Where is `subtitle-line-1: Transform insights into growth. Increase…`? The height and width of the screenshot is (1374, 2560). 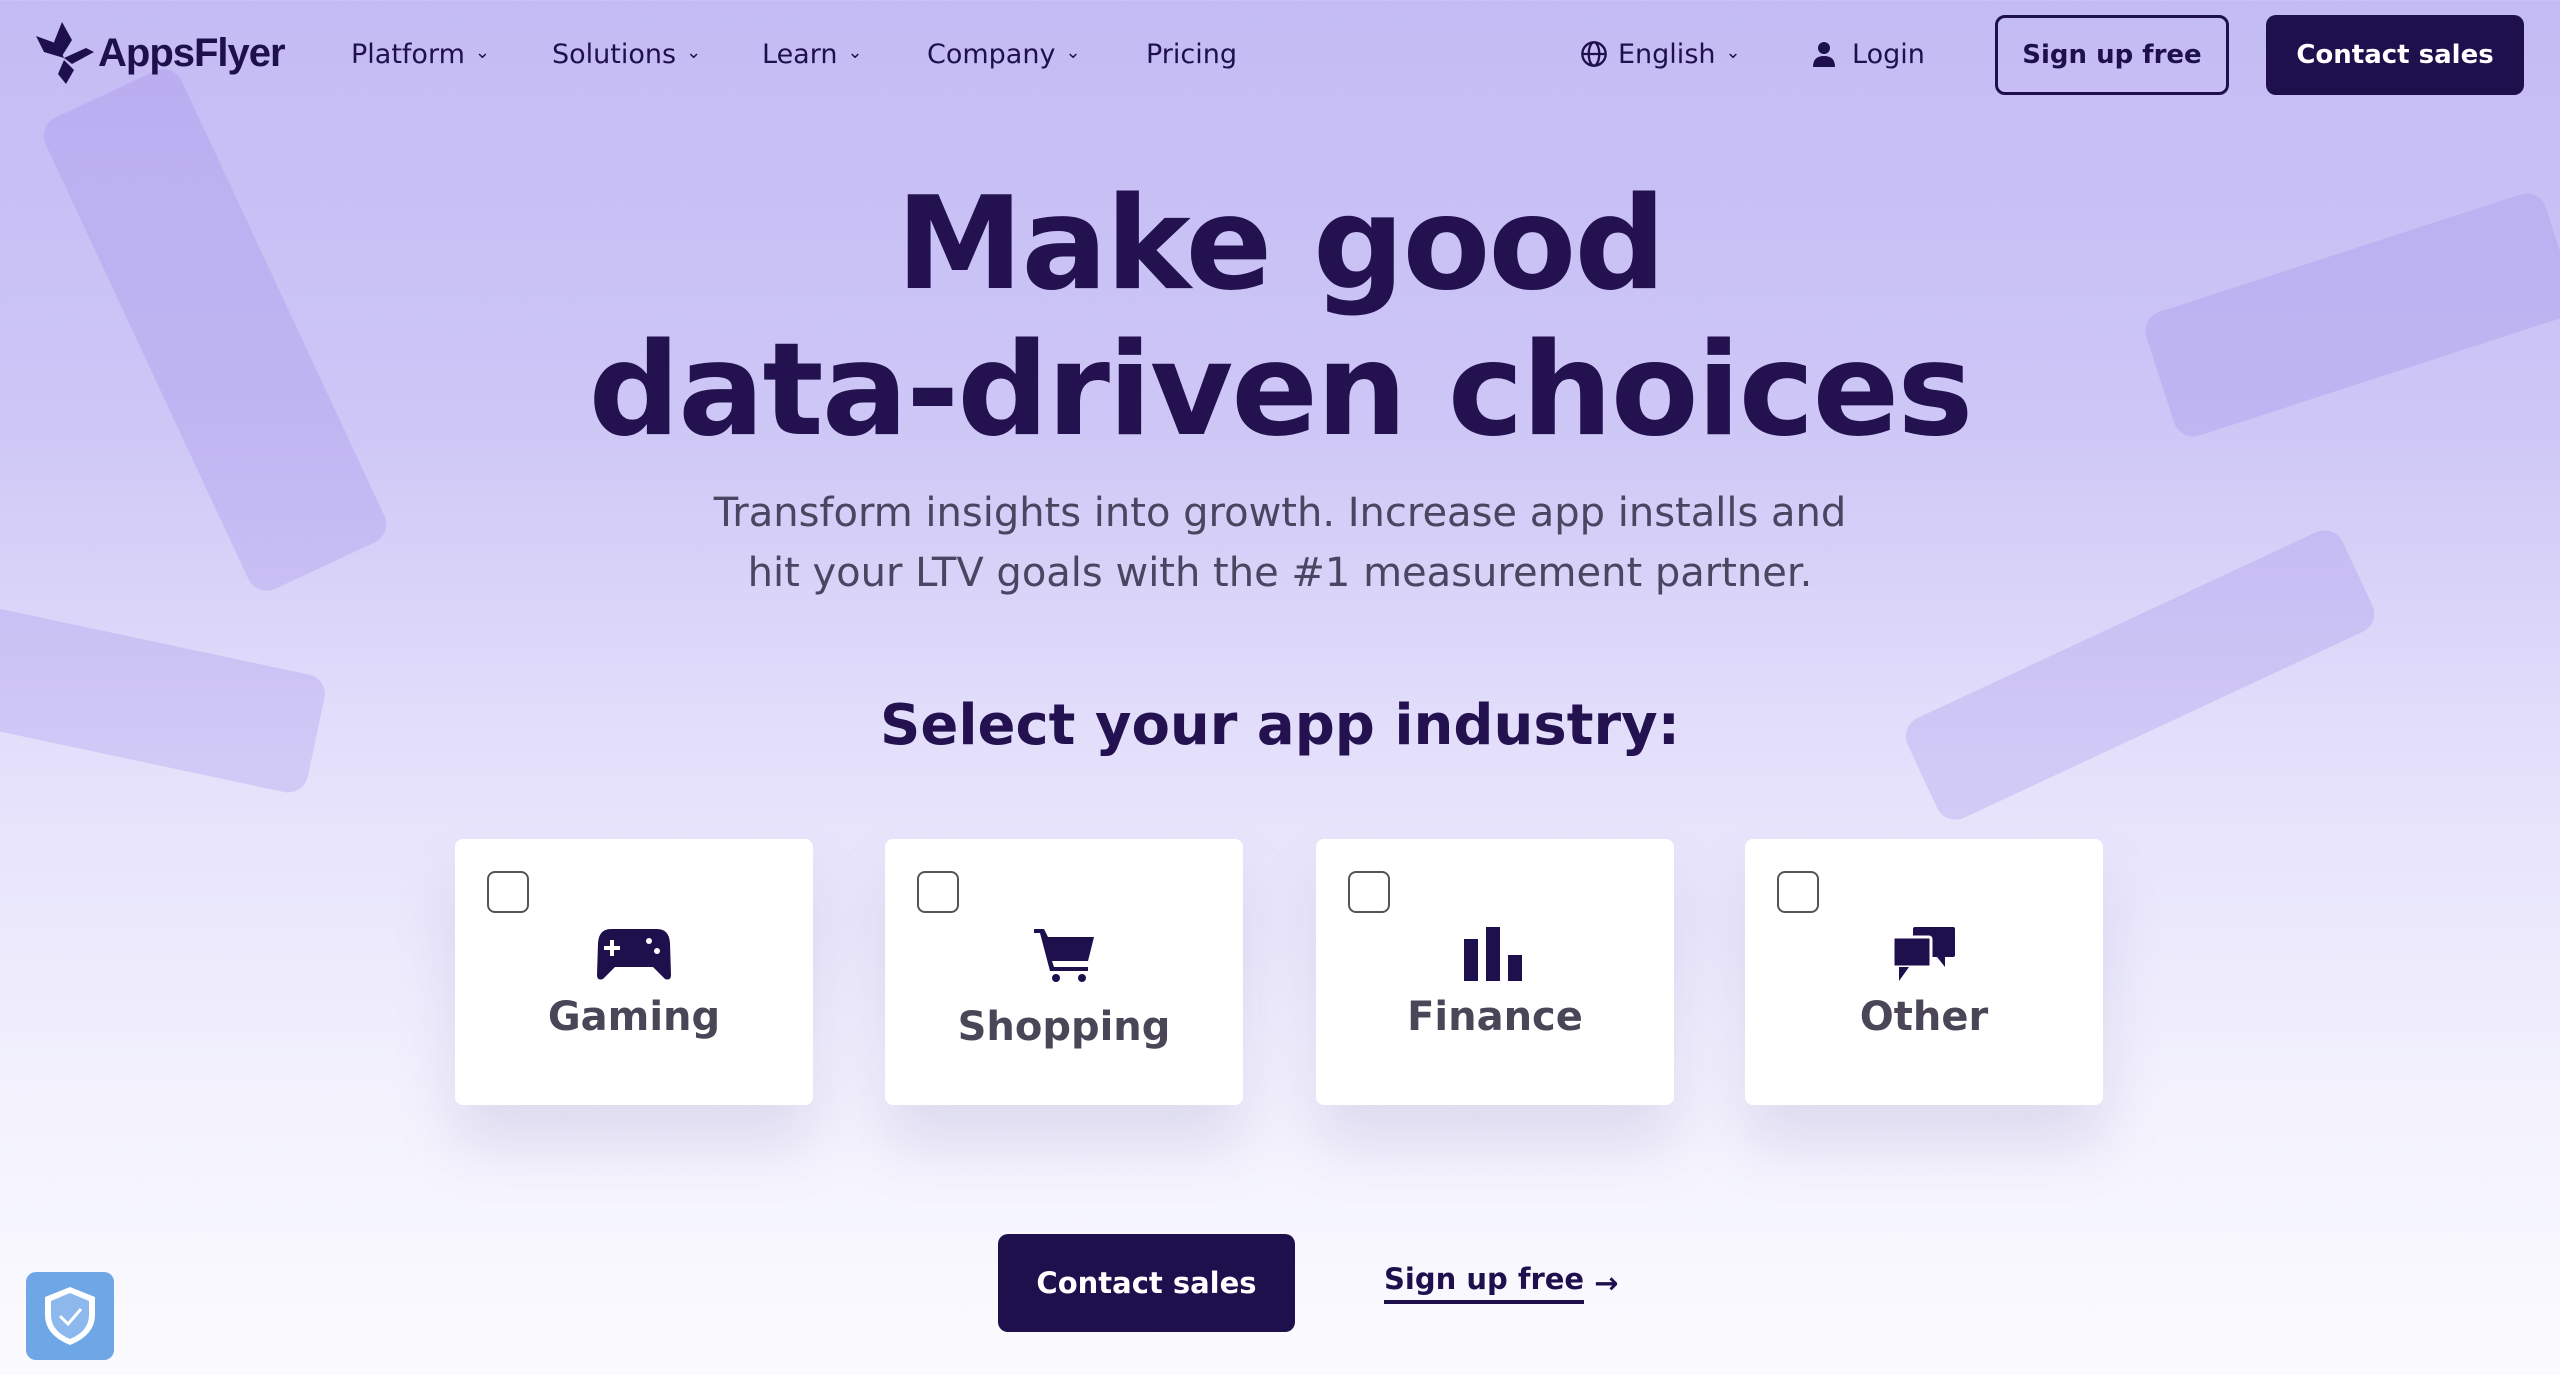
subtitle-line-1: Transform insights into growth. Increase… is located at coordinates (1280, 513).